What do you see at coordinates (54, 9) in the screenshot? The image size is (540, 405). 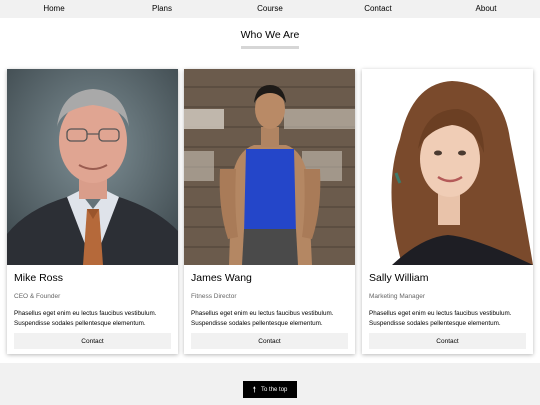 I see `nav-home-link: Home` at bounding box center [54, 9].